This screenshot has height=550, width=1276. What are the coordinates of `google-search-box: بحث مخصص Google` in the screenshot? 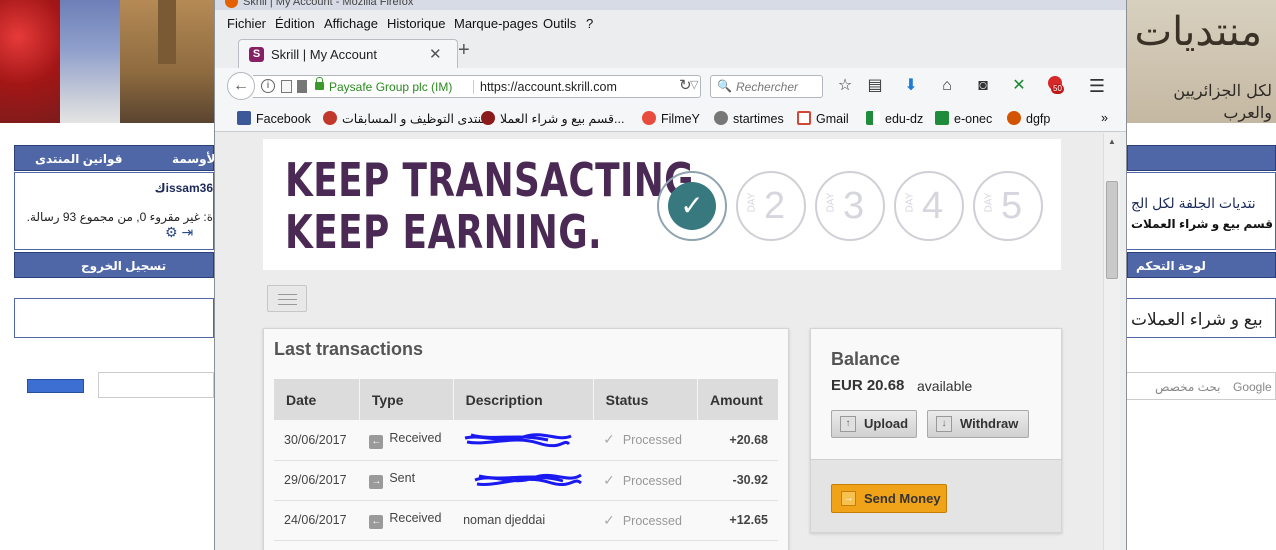 It's located at (1201, 386).